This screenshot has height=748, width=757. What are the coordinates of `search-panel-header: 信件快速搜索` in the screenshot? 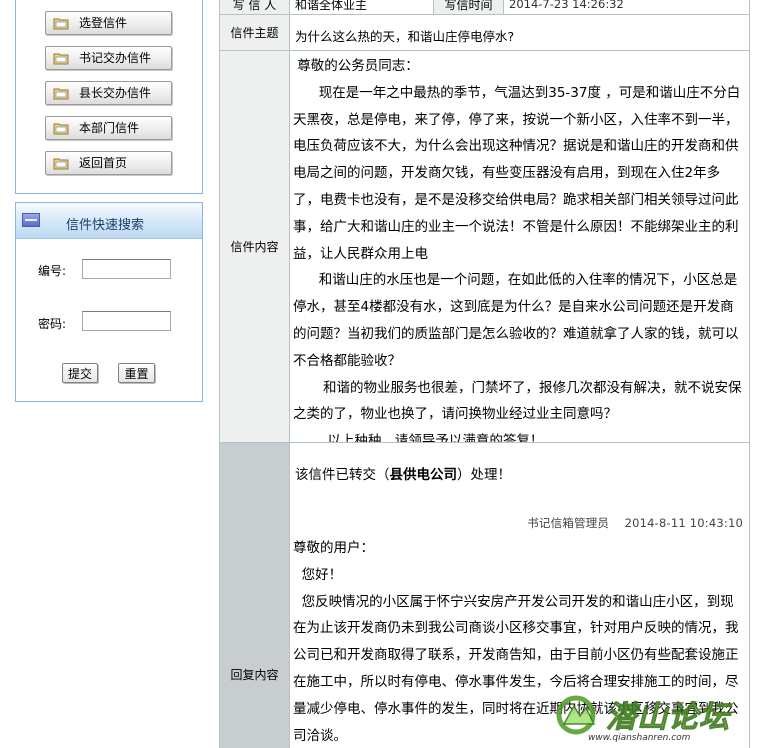 It's located at (109, 221).